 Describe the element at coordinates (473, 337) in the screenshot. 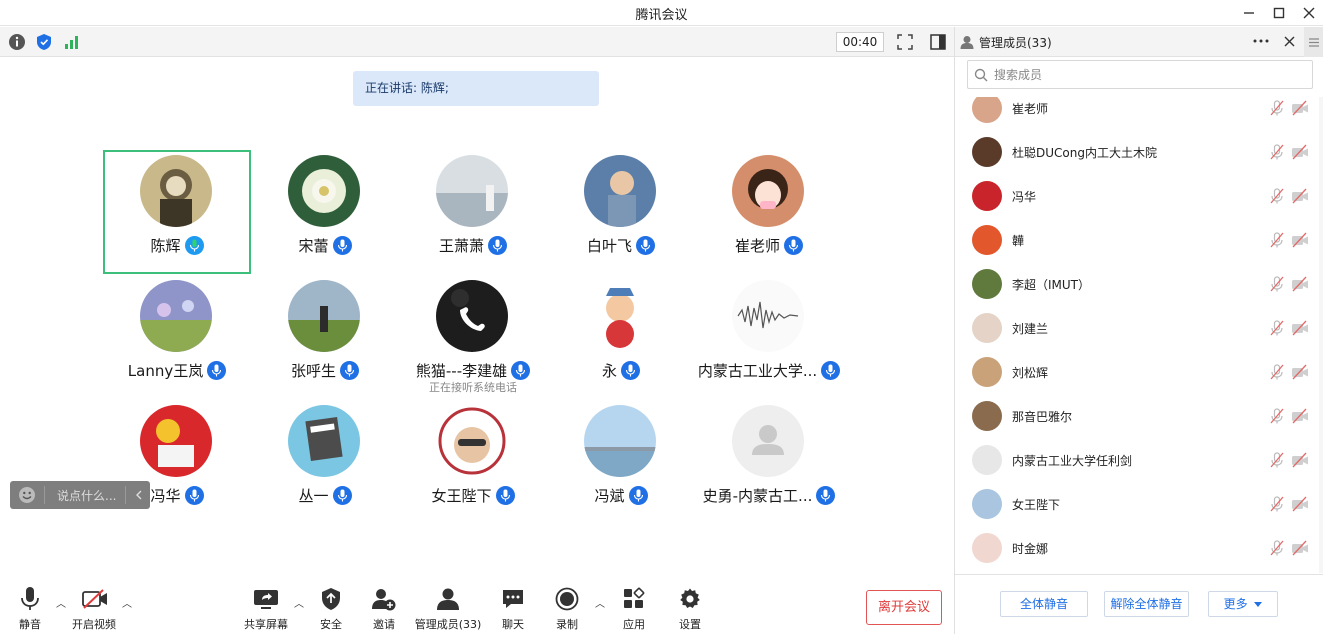

I see `participant-tile: 熊猫---李建雄 正在接听系统电话` at that location.